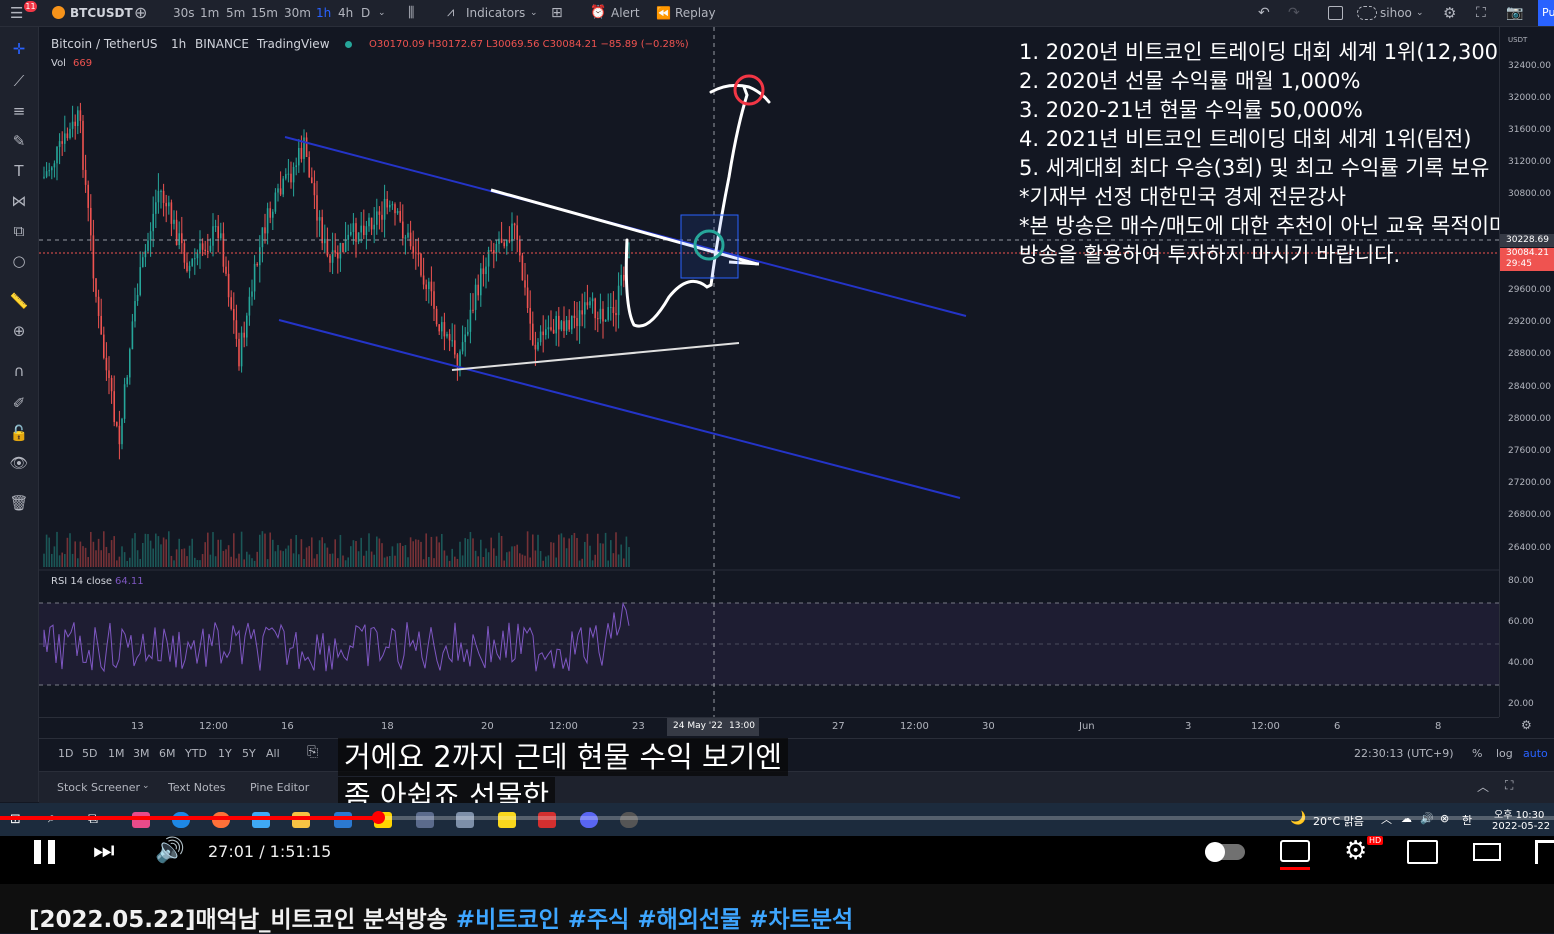  Describe the element at coordinates (235, 13) in the screenshot. I see `interval-5m: 5m` at that location.